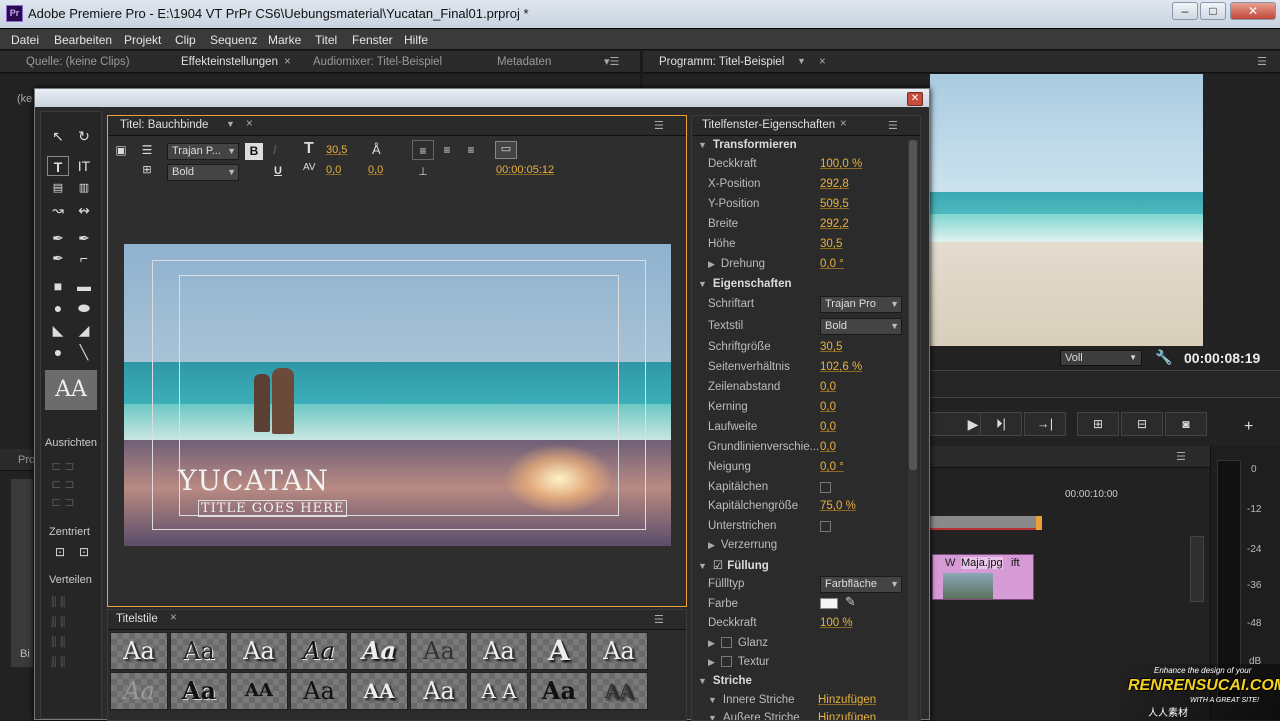  What do you see at coordinates (58, 210) in the screenshot?
I see `path-type-tool-icon: ↝` at bounding box center [58, 210].